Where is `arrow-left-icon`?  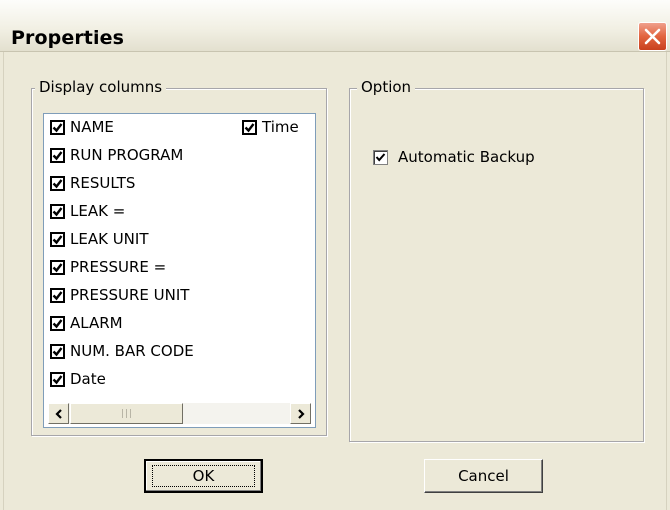 arrow-left-icon is located at coordinates (58, 413).